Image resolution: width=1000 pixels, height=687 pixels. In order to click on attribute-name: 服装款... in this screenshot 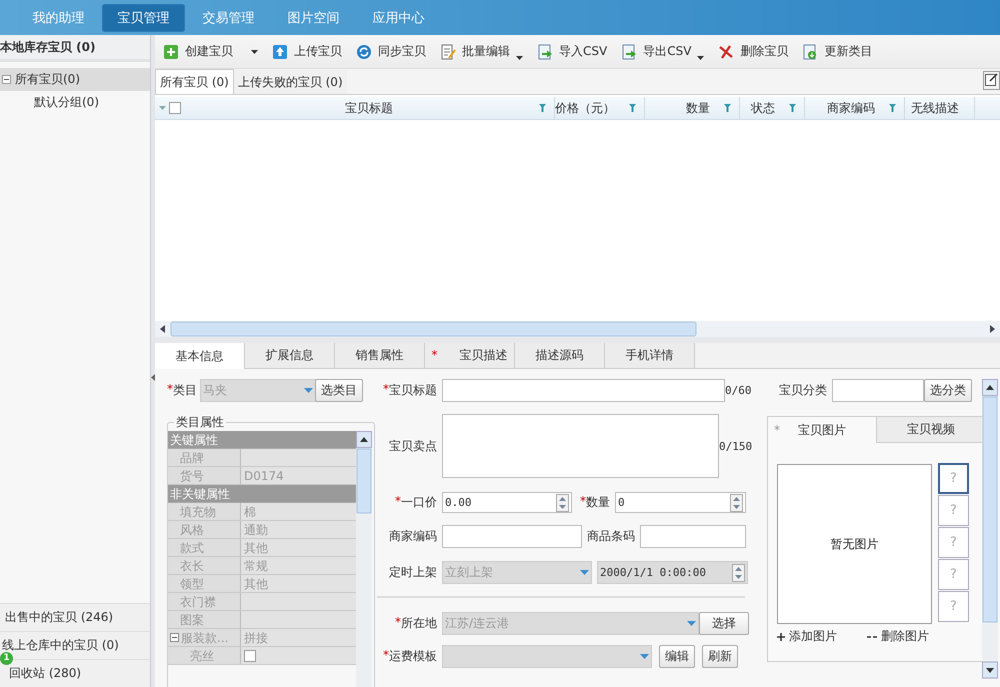, I will do `click(204, 638)`.